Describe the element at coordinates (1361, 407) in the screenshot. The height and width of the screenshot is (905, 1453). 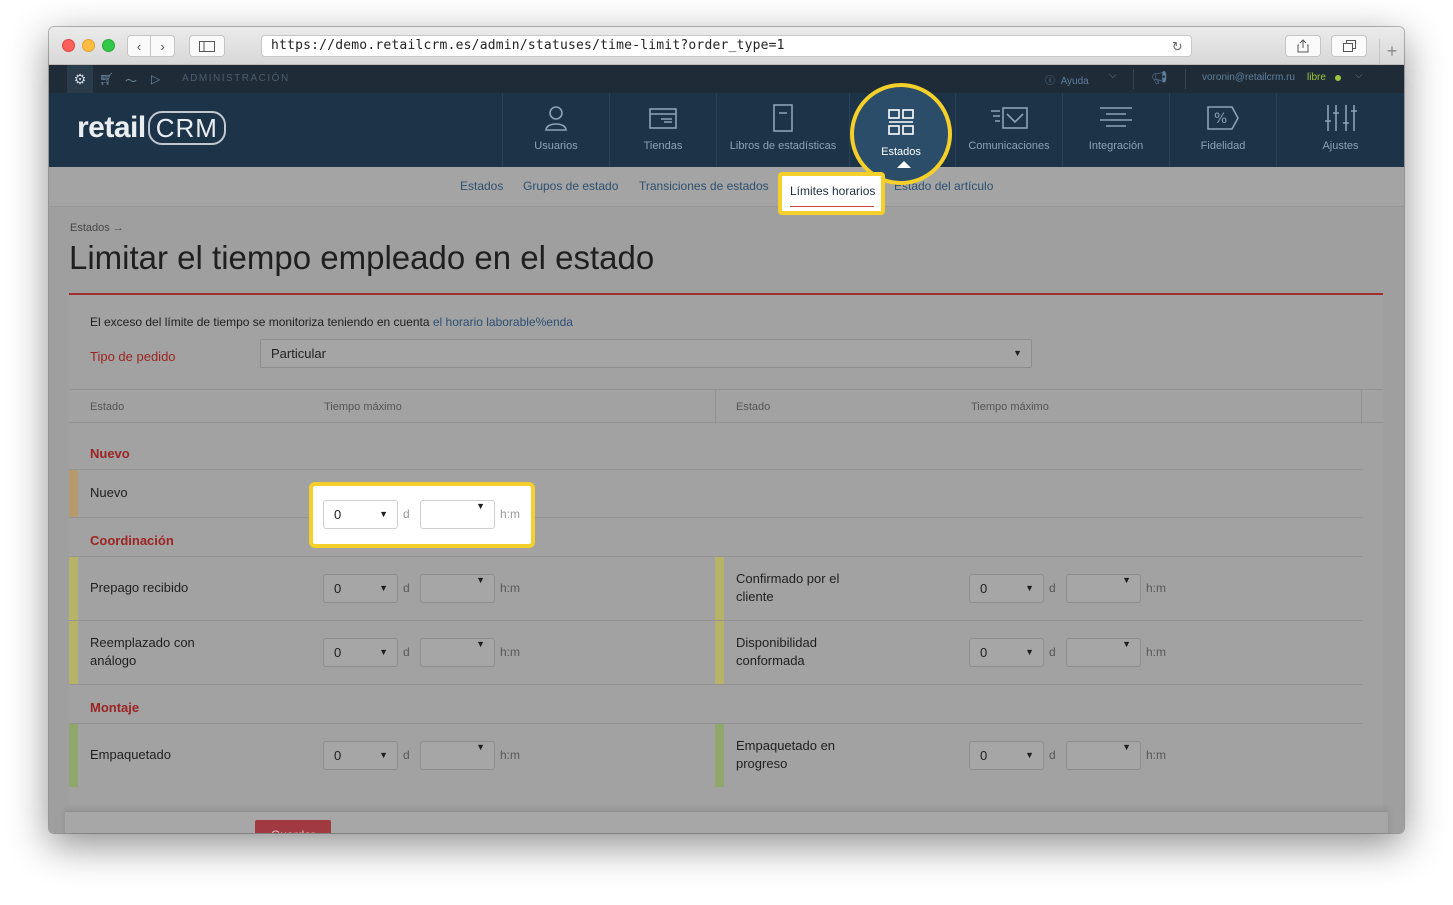
I see `column-divider` at that location.